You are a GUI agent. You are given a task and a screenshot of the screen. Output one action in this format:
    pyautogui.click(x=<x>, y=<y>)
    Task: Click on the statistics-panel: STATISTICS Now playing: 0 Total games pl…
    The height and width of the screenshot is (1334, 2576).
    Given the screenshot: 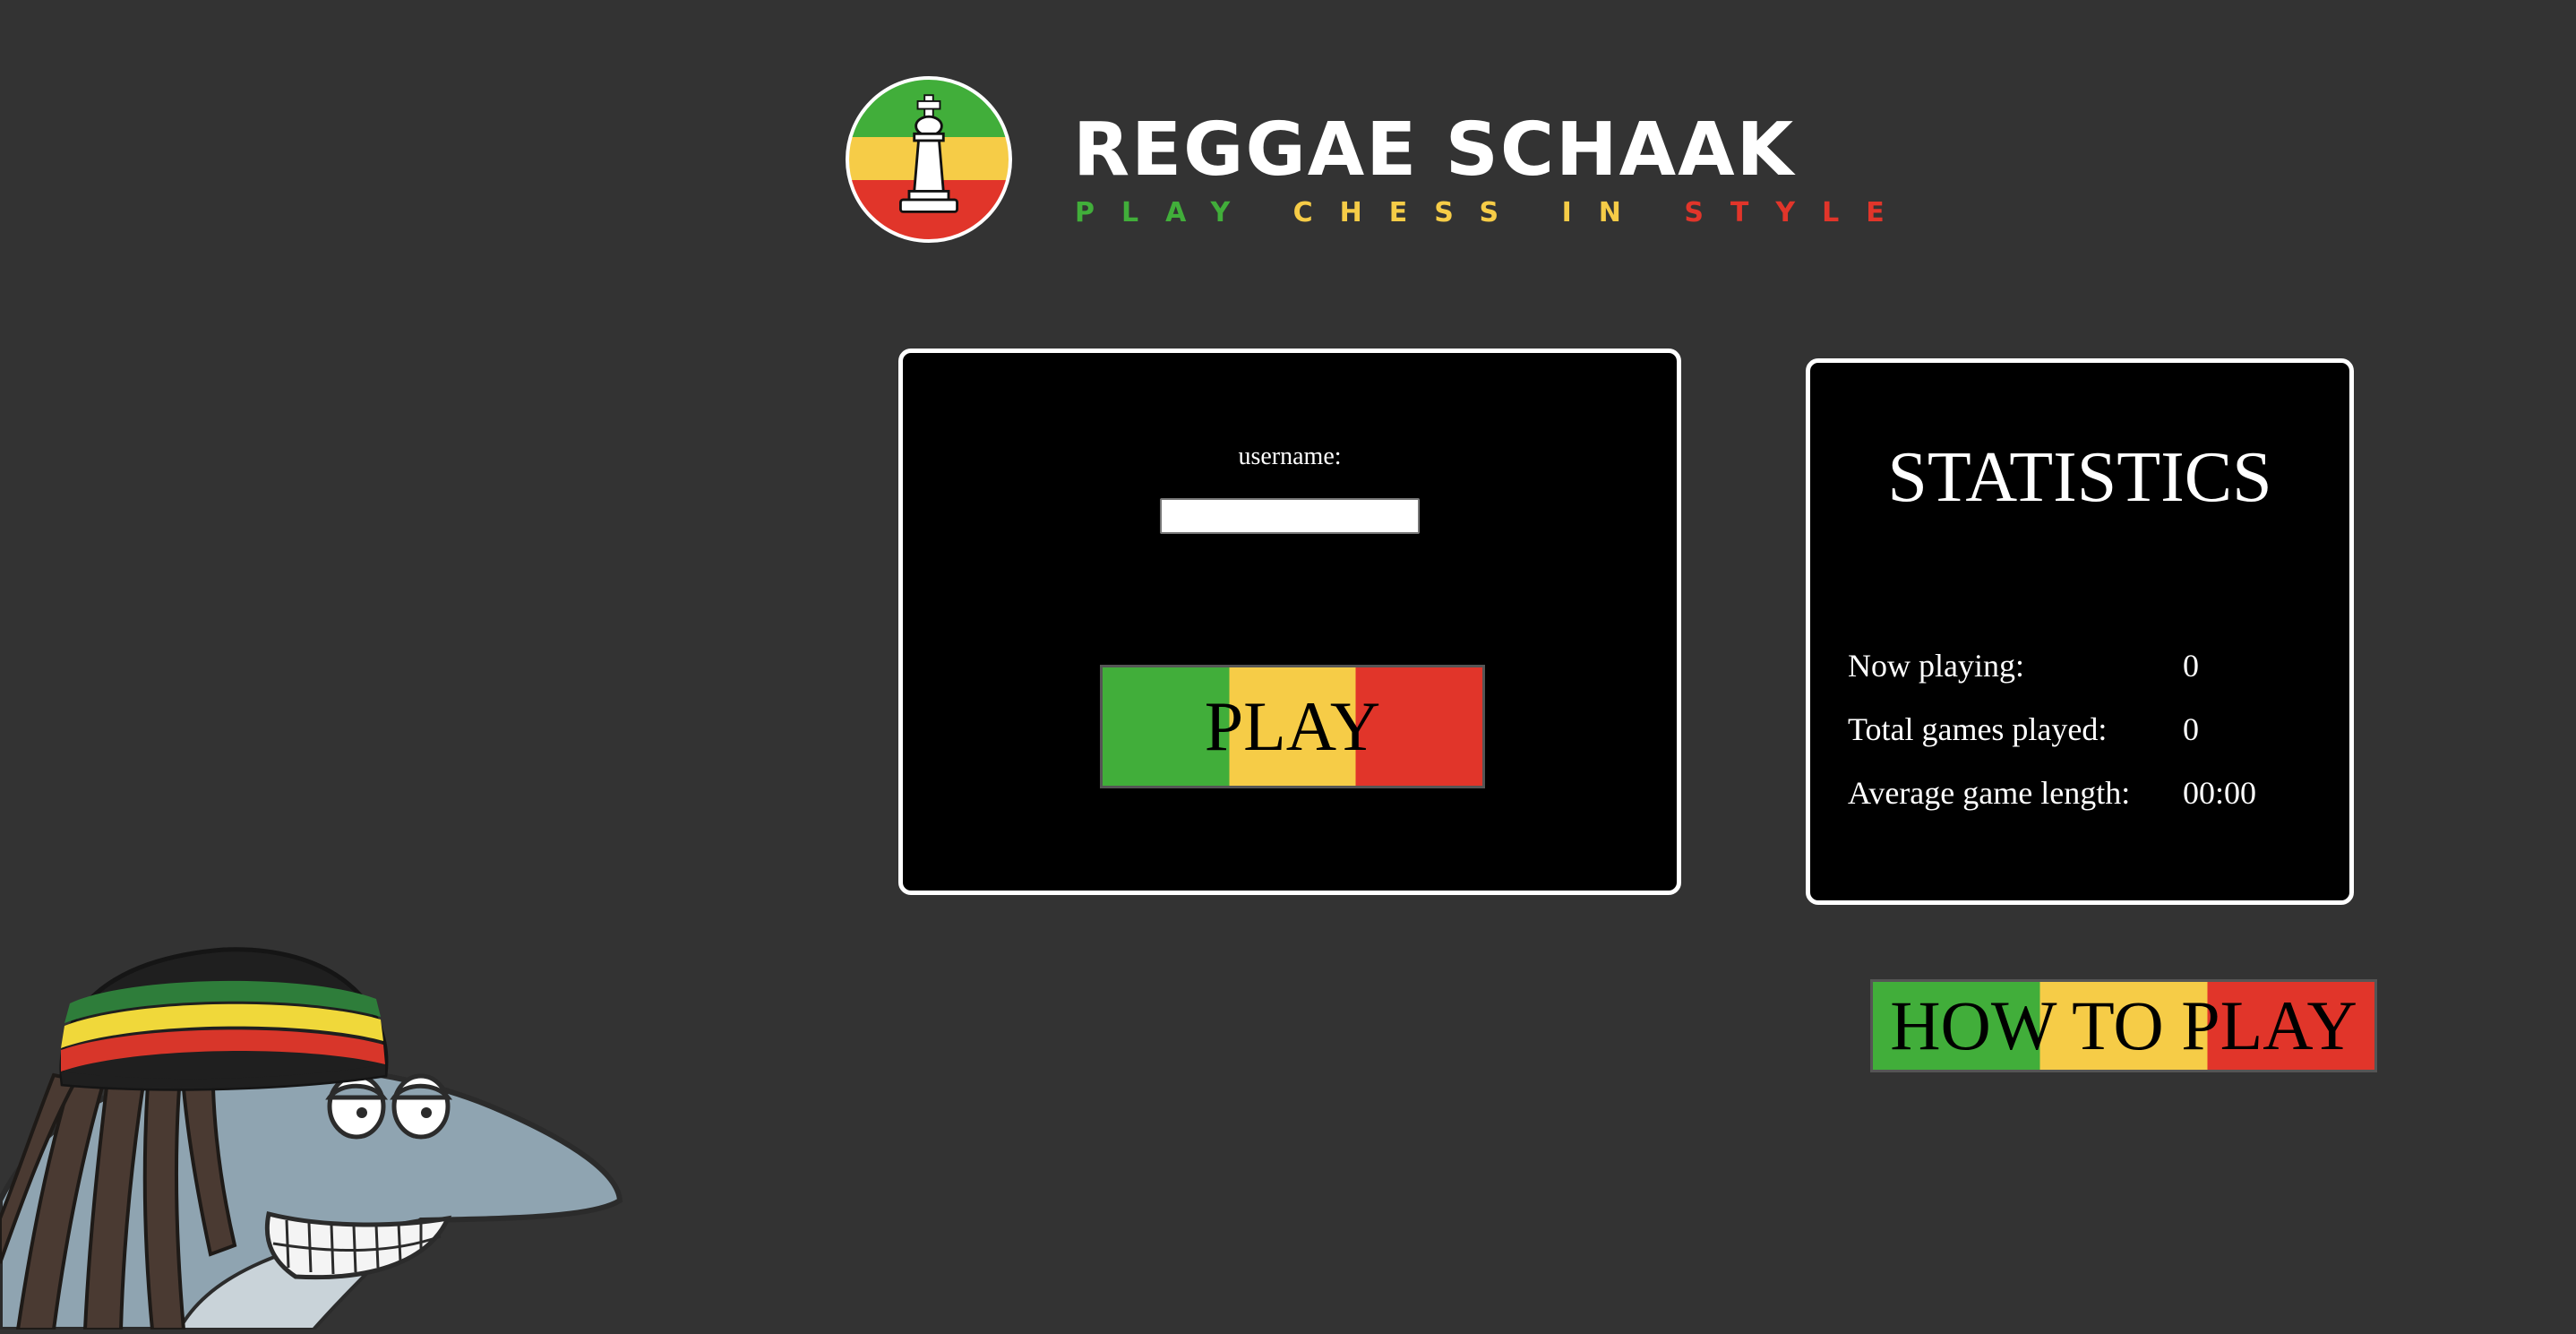 What is the action you would take?
    pyautogui.click(x=2080, y=631)
    